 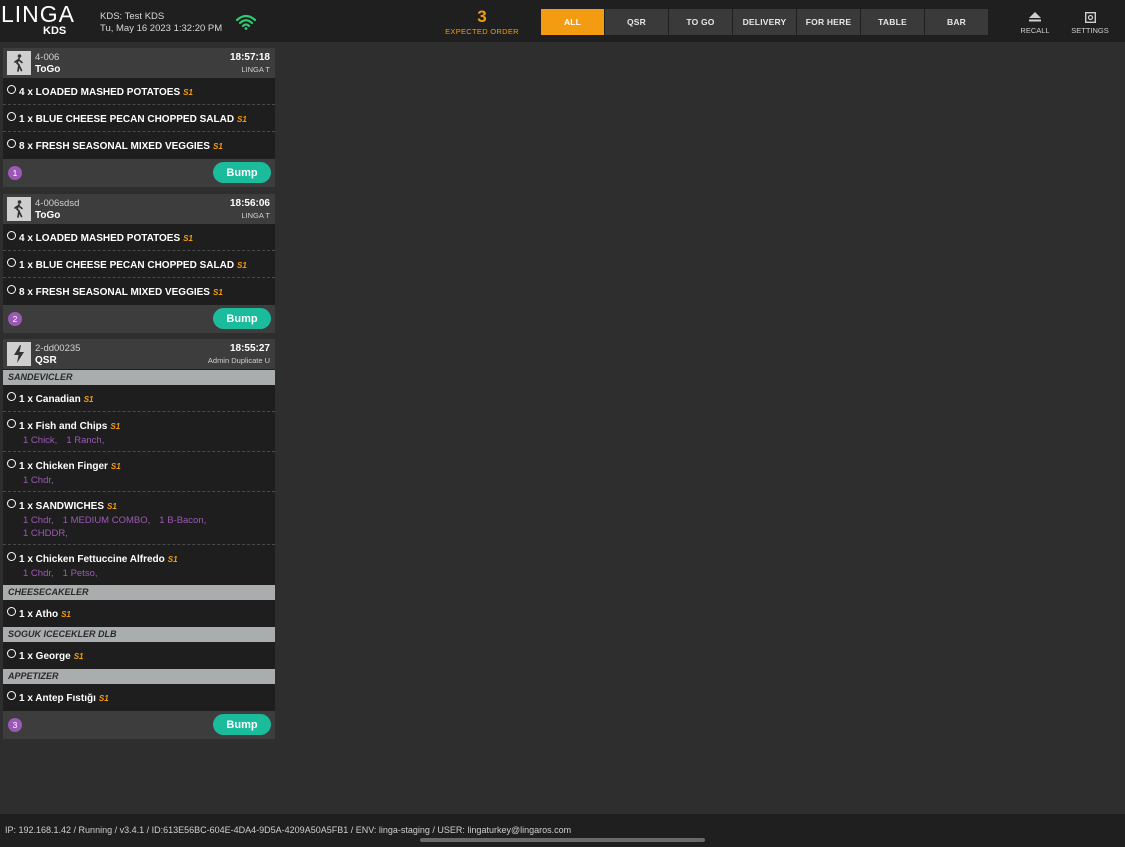 What do you see at coordinates (106, 520) in the screenshot?
I see `modifier: 1 MEDIUM COMBO,` at bounding box center [106, 520].